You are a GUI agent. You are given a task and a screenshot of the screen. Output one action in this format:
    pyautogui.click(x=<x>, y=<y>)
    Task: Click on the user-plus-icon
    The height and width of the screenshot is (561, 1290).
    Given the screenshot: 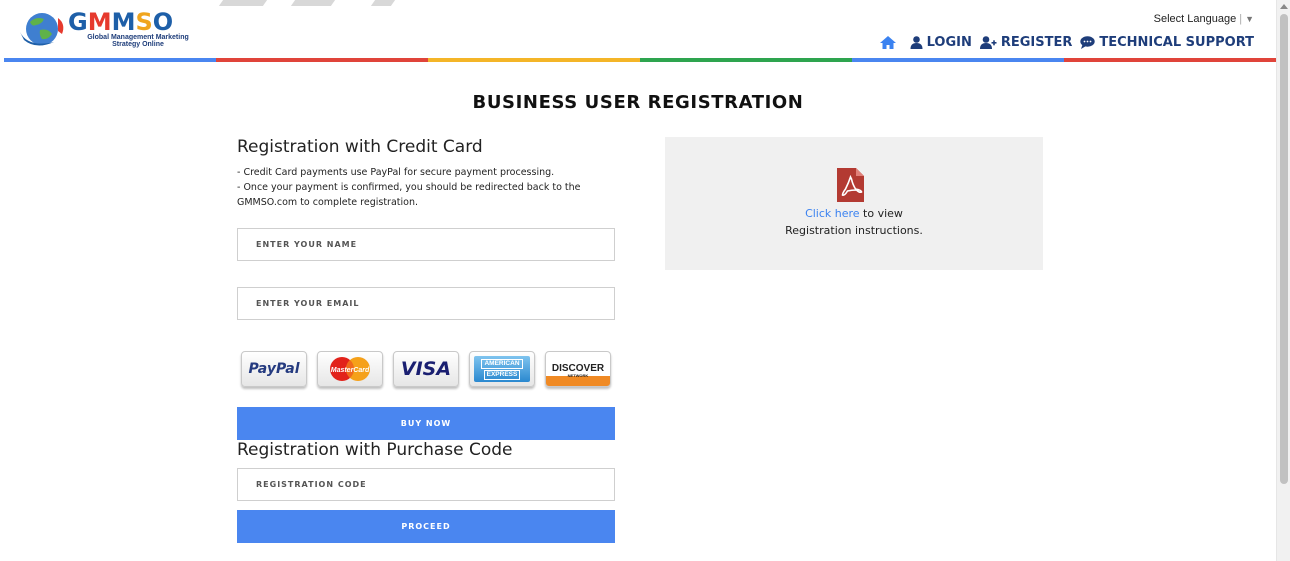 What is the action you would take?
    pyautogui.click(x=988, y=42)
    